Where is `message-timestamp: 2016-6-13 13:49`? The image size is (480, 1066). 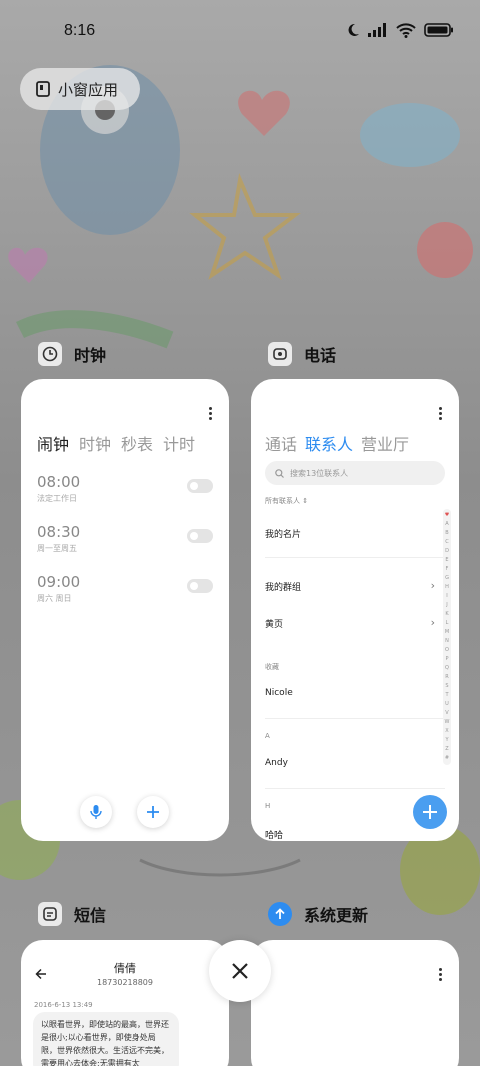 message-timestamp: 2016-6-13 13:49 is located at coordinates (63, 1005).